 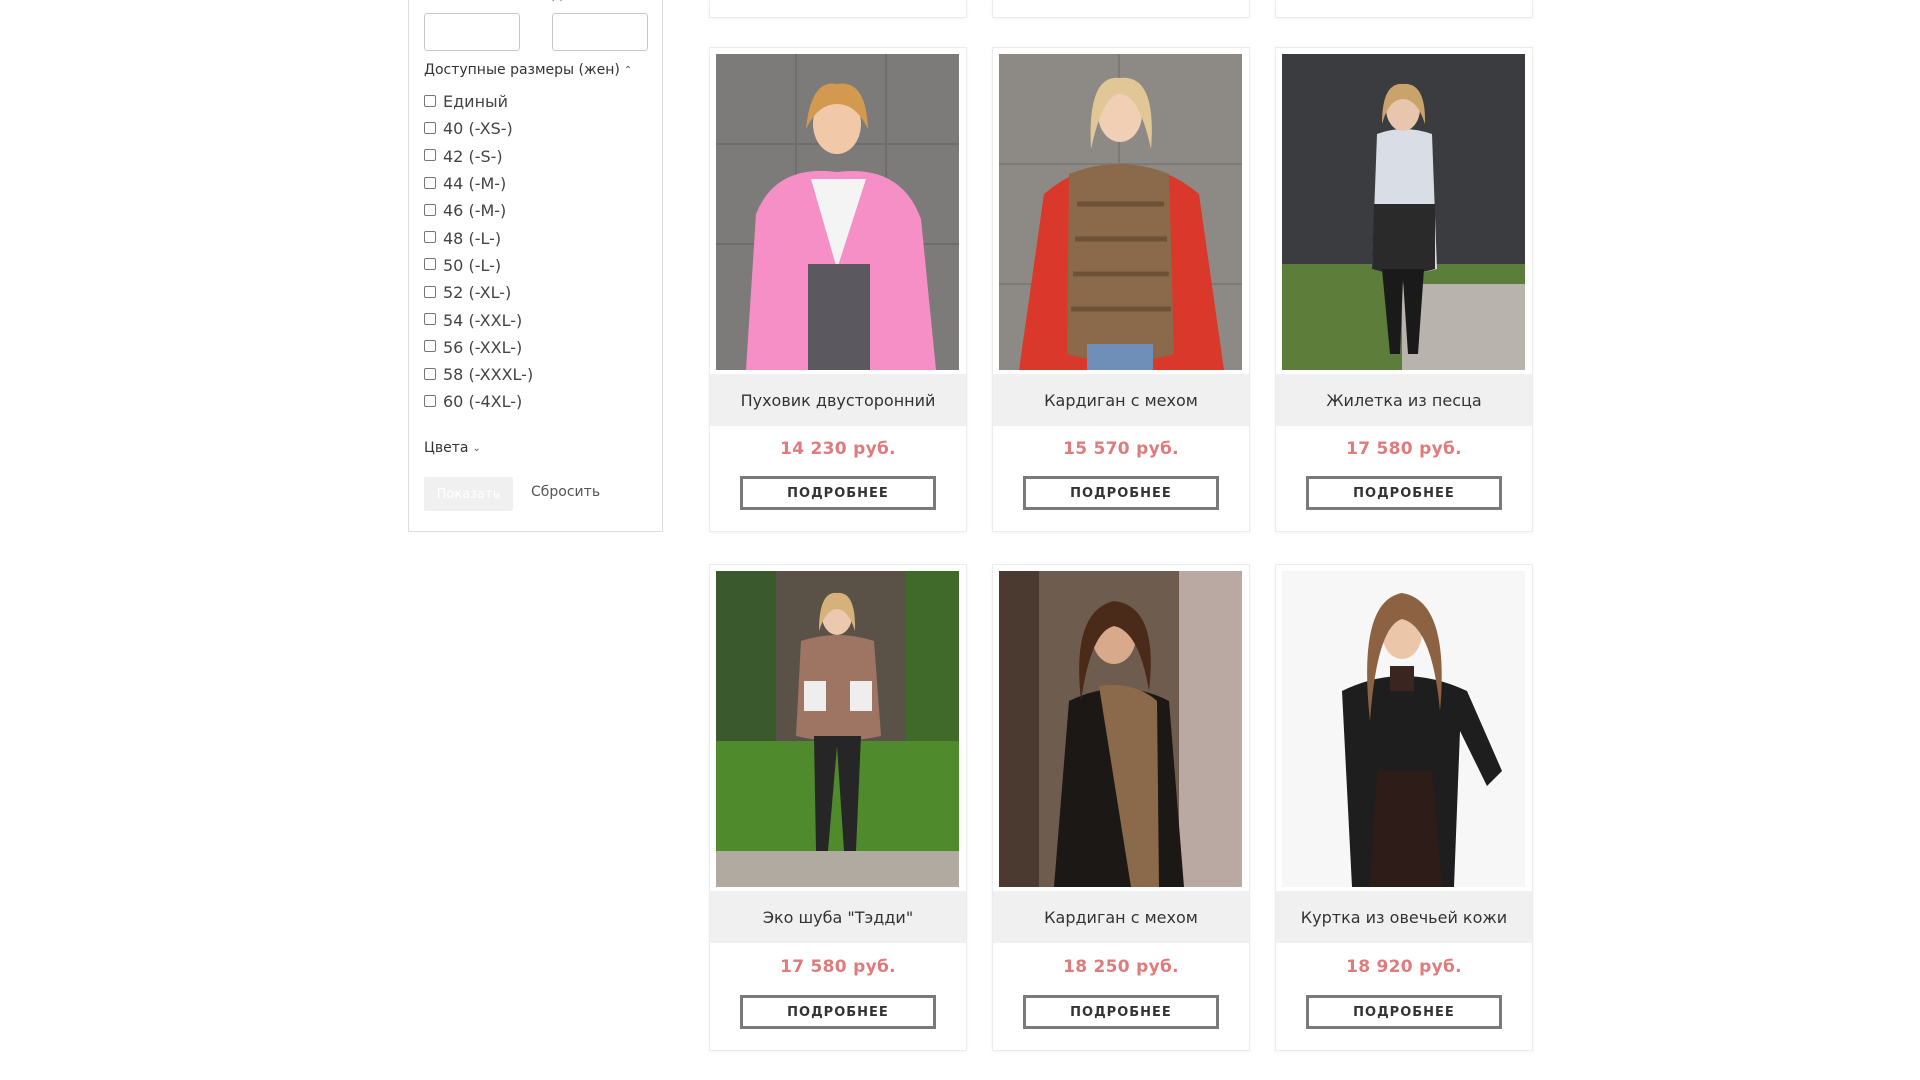 What do you see at coordinates (472, 265) in the screenshot?
I see `size-label: 50 (-L-)` at bounding box center [472, 265].